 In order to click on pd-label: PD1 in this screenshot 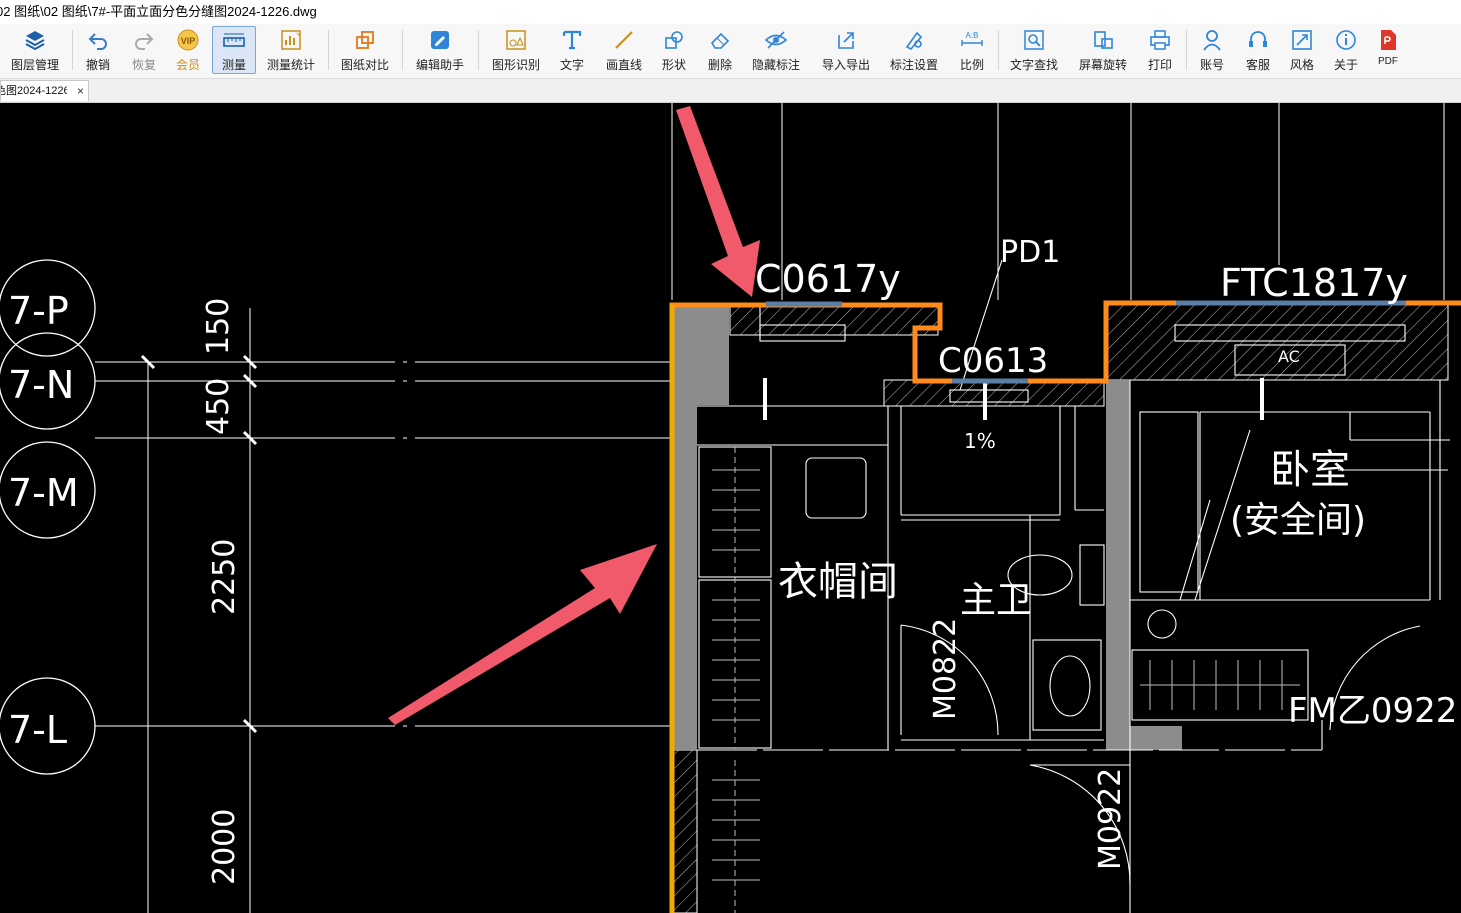, I will do `click(1030, 252)`.